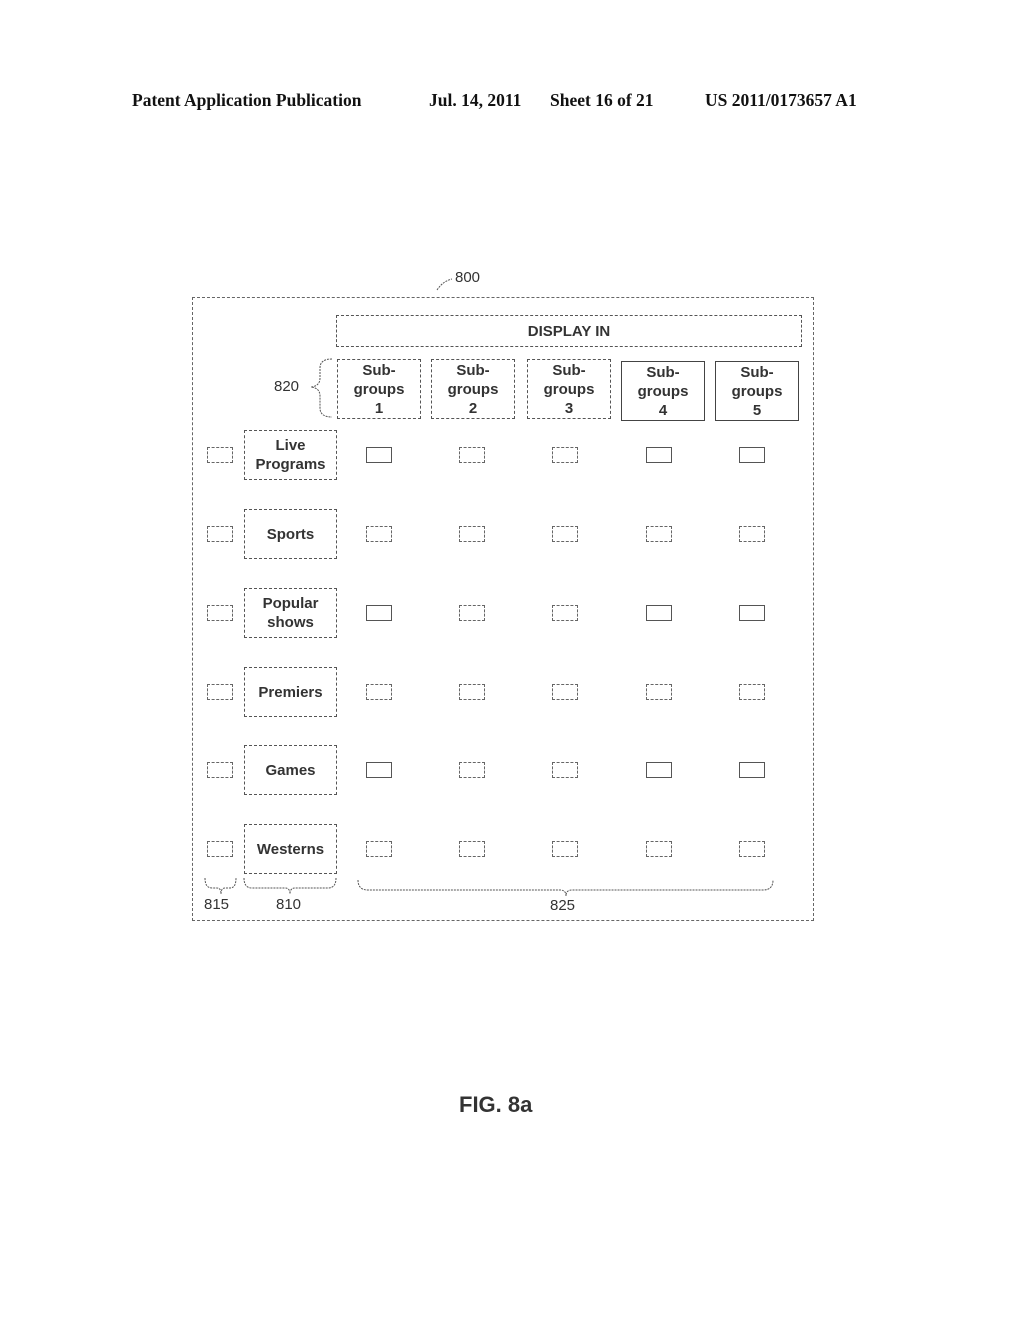  Describe the element at coordinates (217, 904) in the screenshot. I see `ref-815: 815` at that location.